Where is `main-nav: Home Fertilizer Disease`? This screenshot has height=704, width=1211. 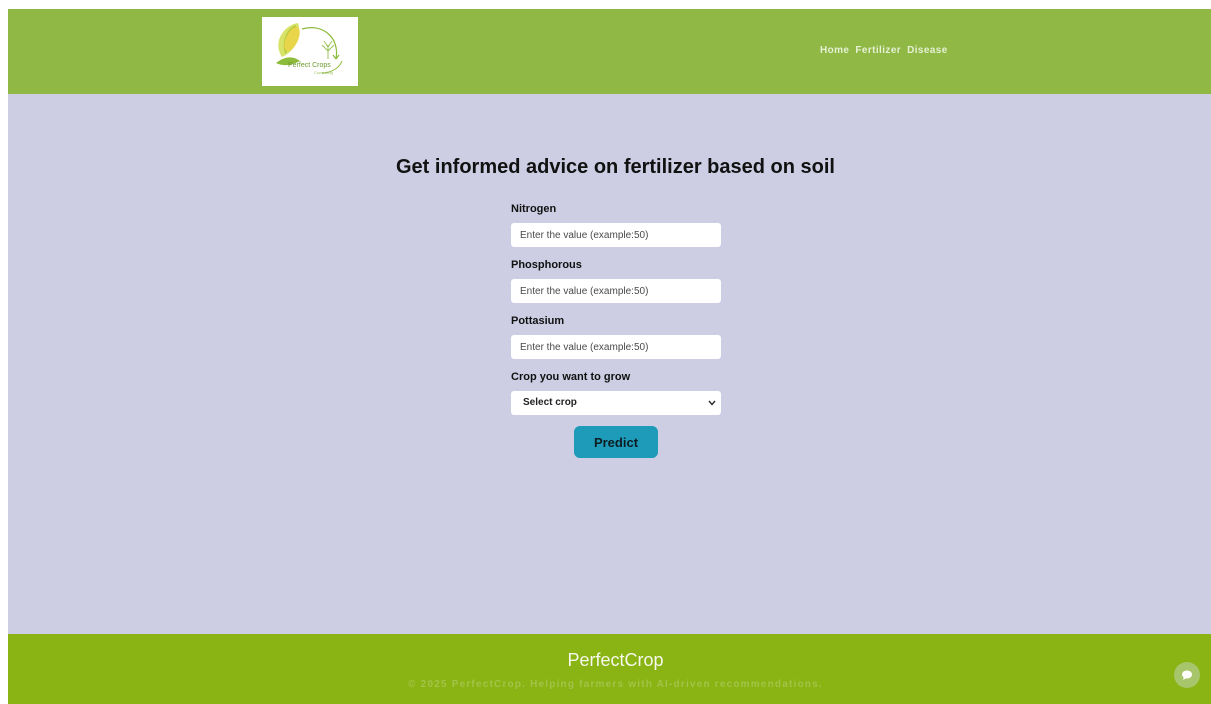 main-nav: Home Fertilizer Disease is located at coordinates (884, 50).